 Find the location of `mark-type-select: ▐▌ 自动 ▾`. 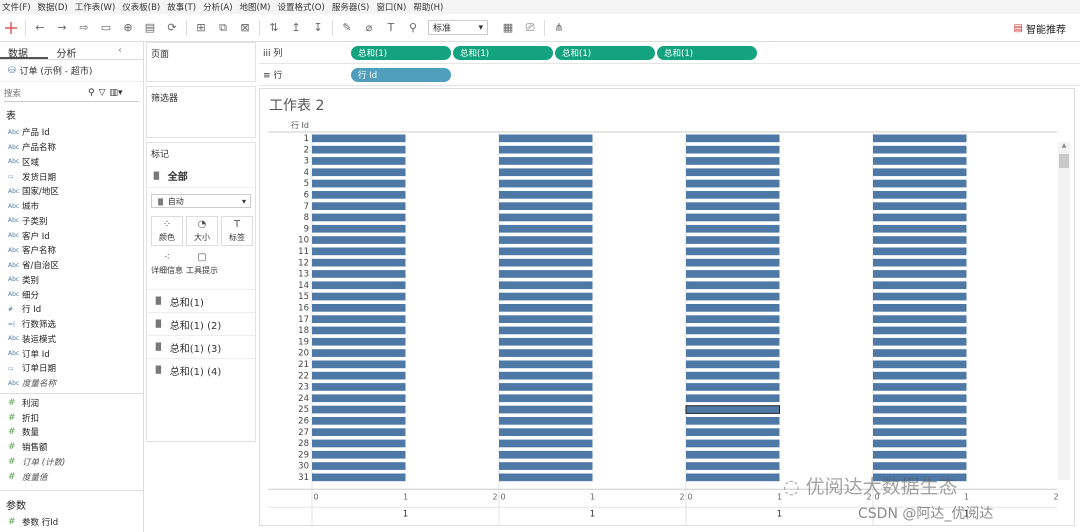

mark-type-select: ▐▌ 自动 ▾ is located at coordinates (201, 201).